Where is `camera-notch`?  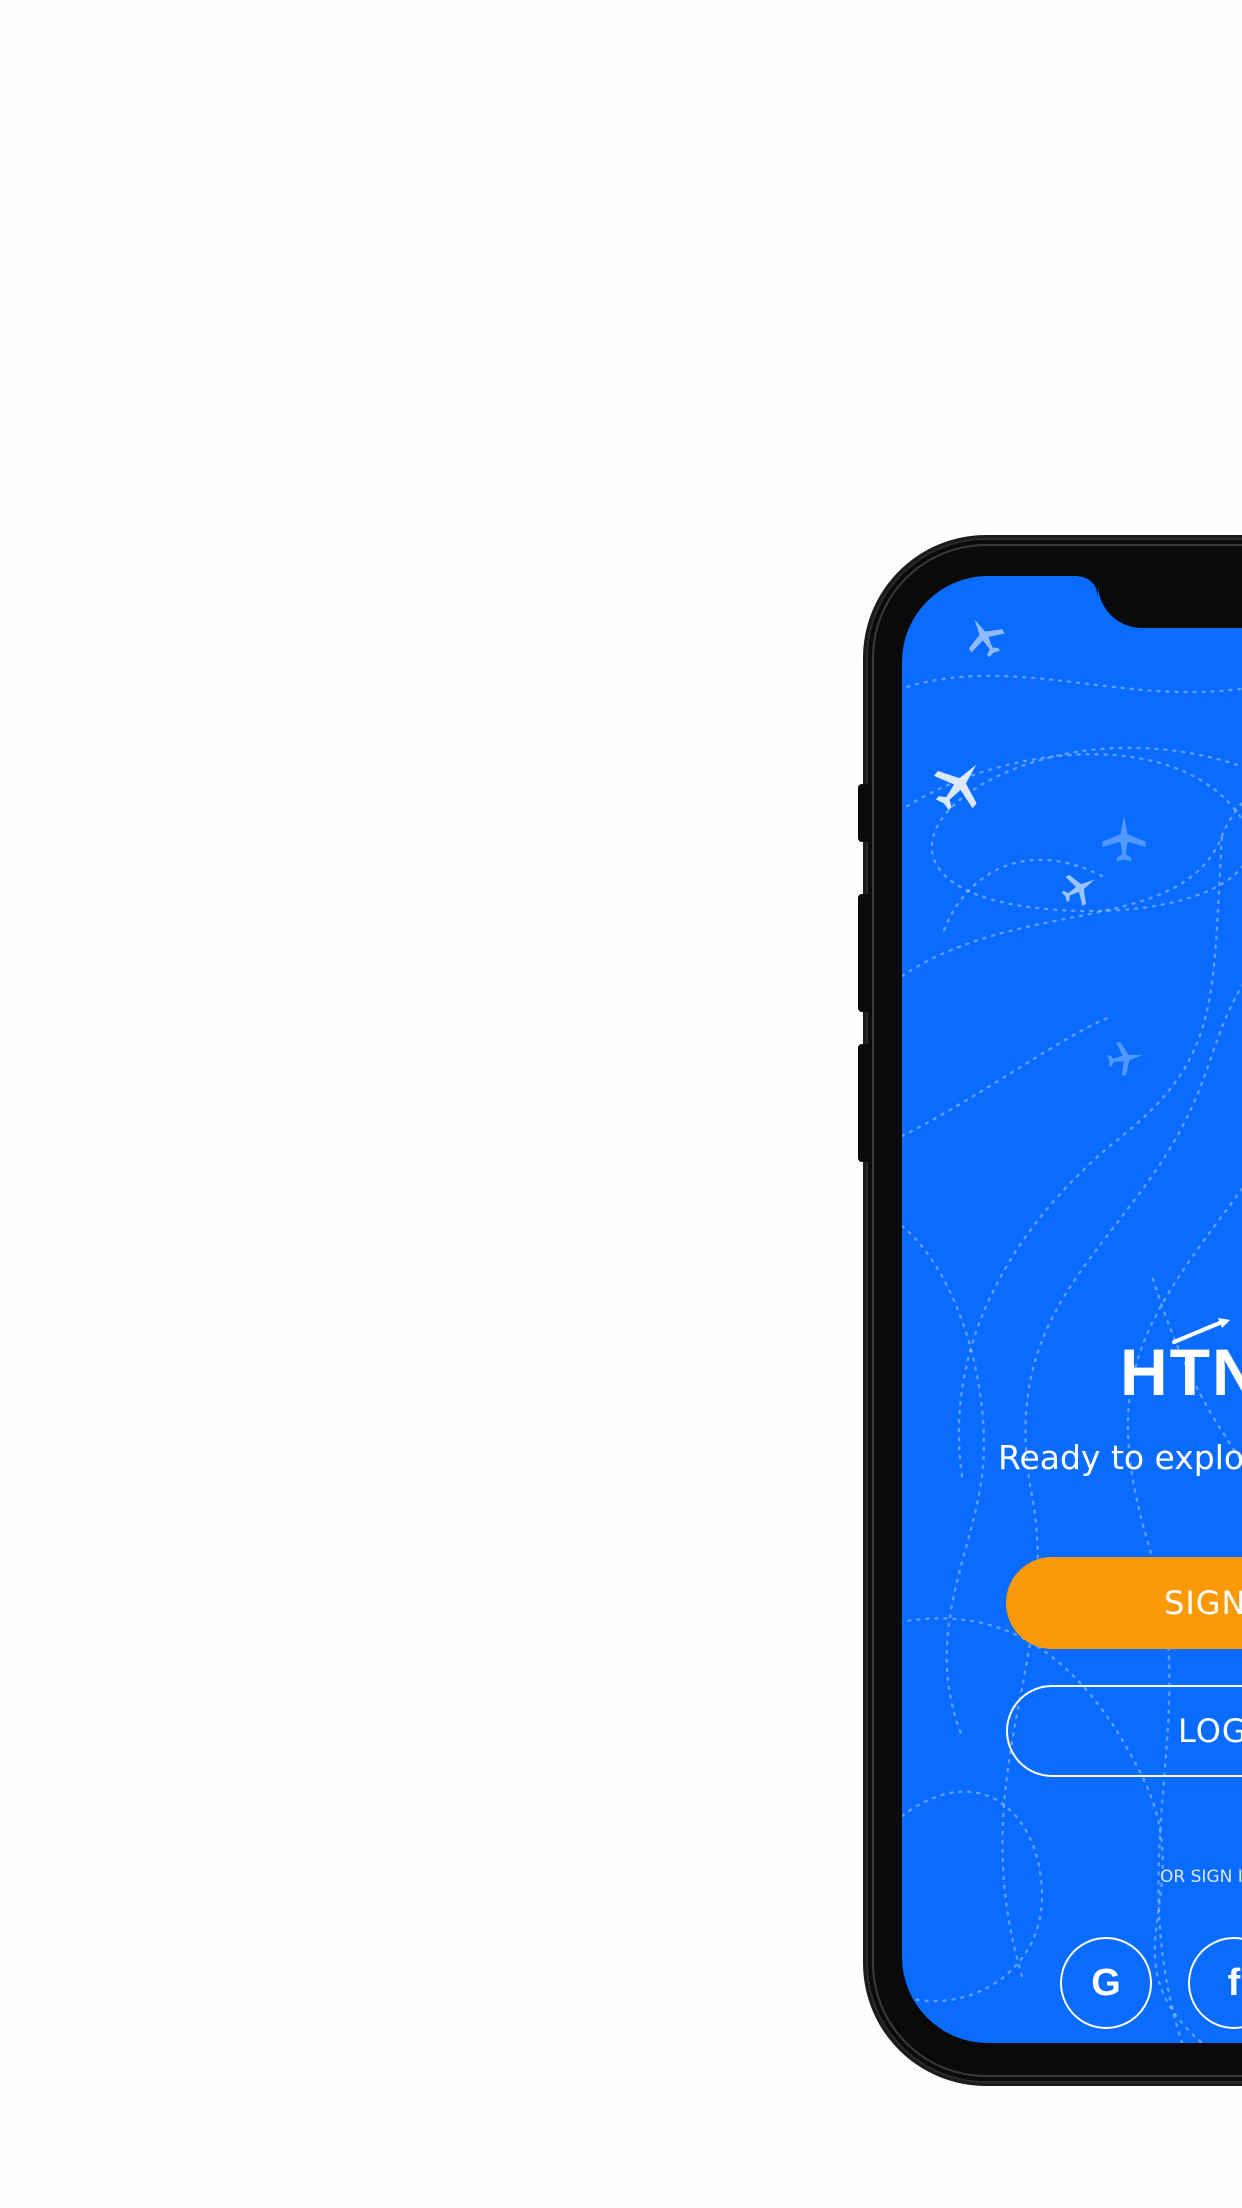
camera-notch is located at coordinates (1170, 602).